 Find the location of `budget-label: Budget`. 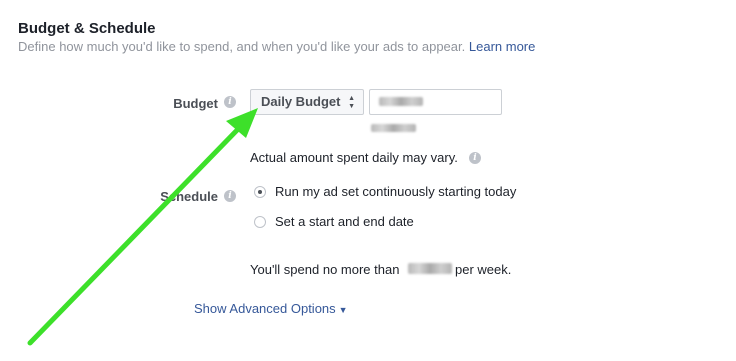

budget-label: Budget is located at coordinates (195, 103).